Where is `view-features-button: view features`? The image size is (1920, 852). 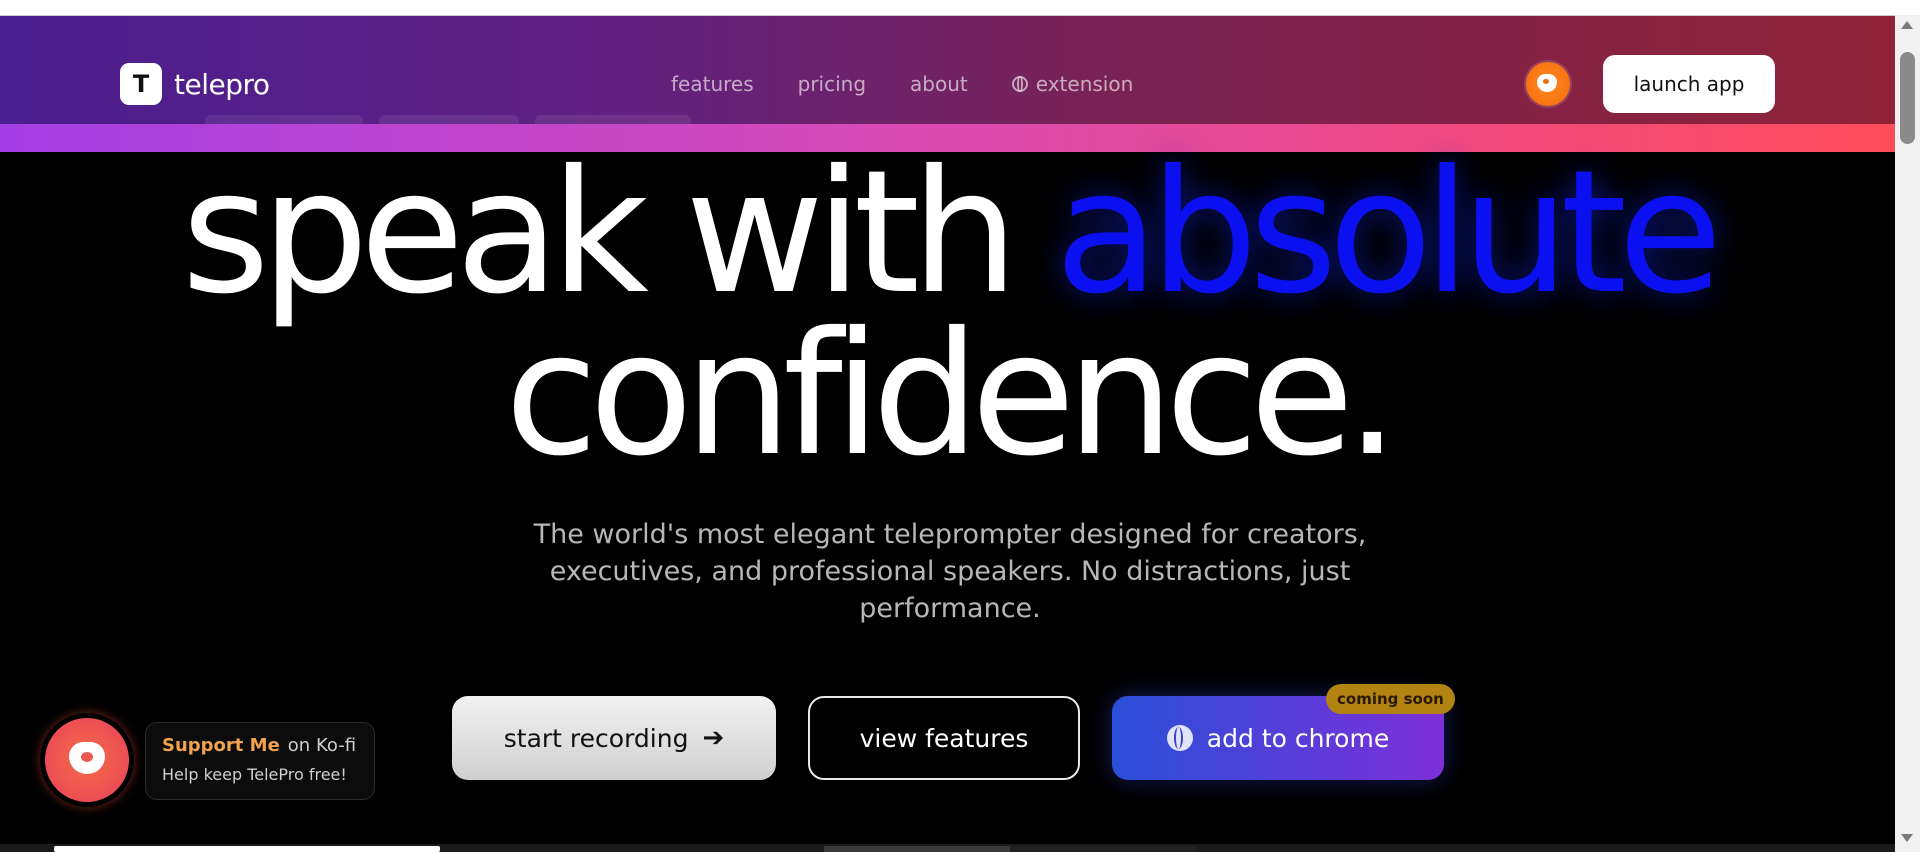
view-features-button: view features is located at coordinates (944, 738).